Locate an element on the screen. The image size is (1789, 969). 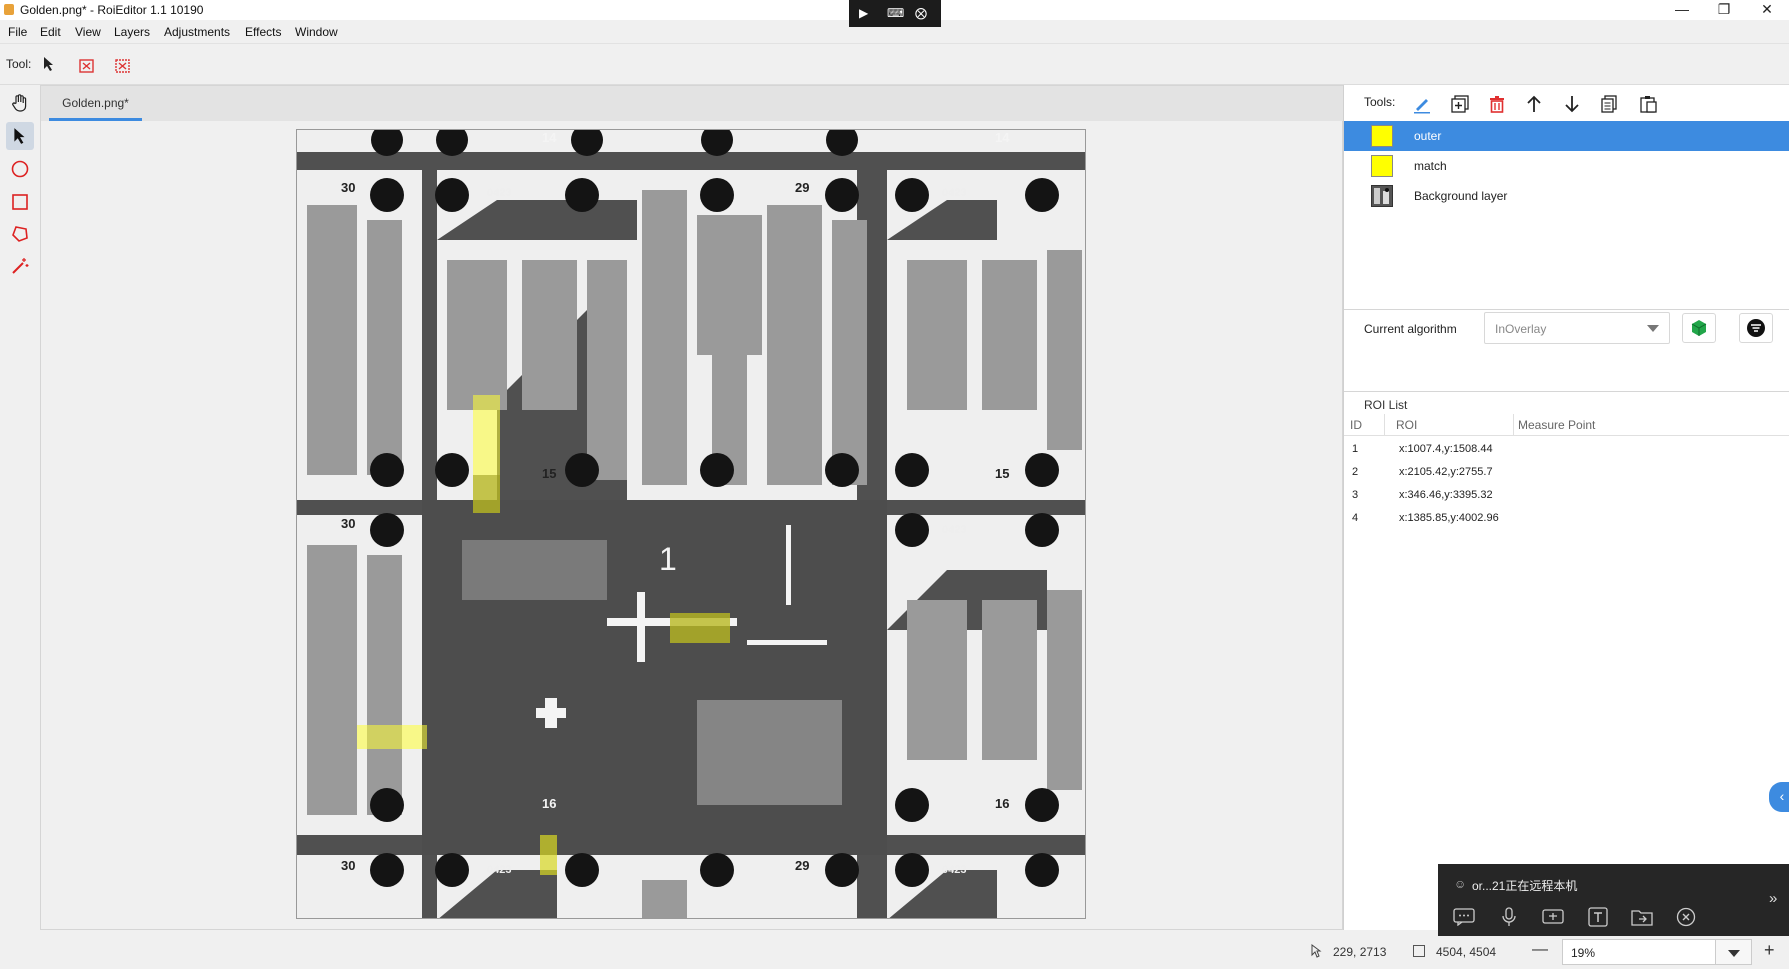
run-algorithm-button is located at coordinates (1699, 328).